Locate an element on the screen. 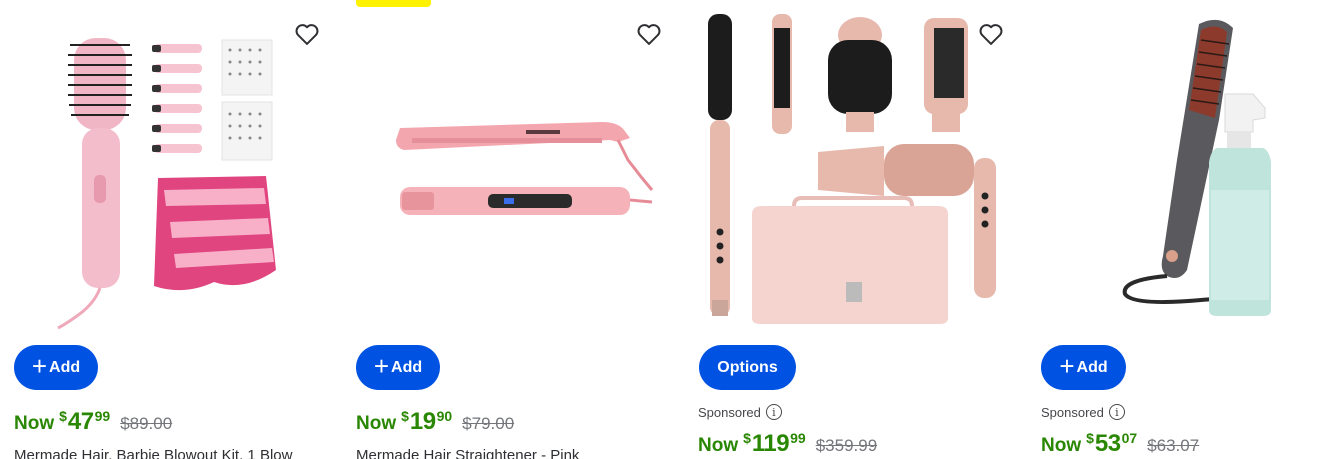  price-dollars: 47 is located at coordinates (80, 421).